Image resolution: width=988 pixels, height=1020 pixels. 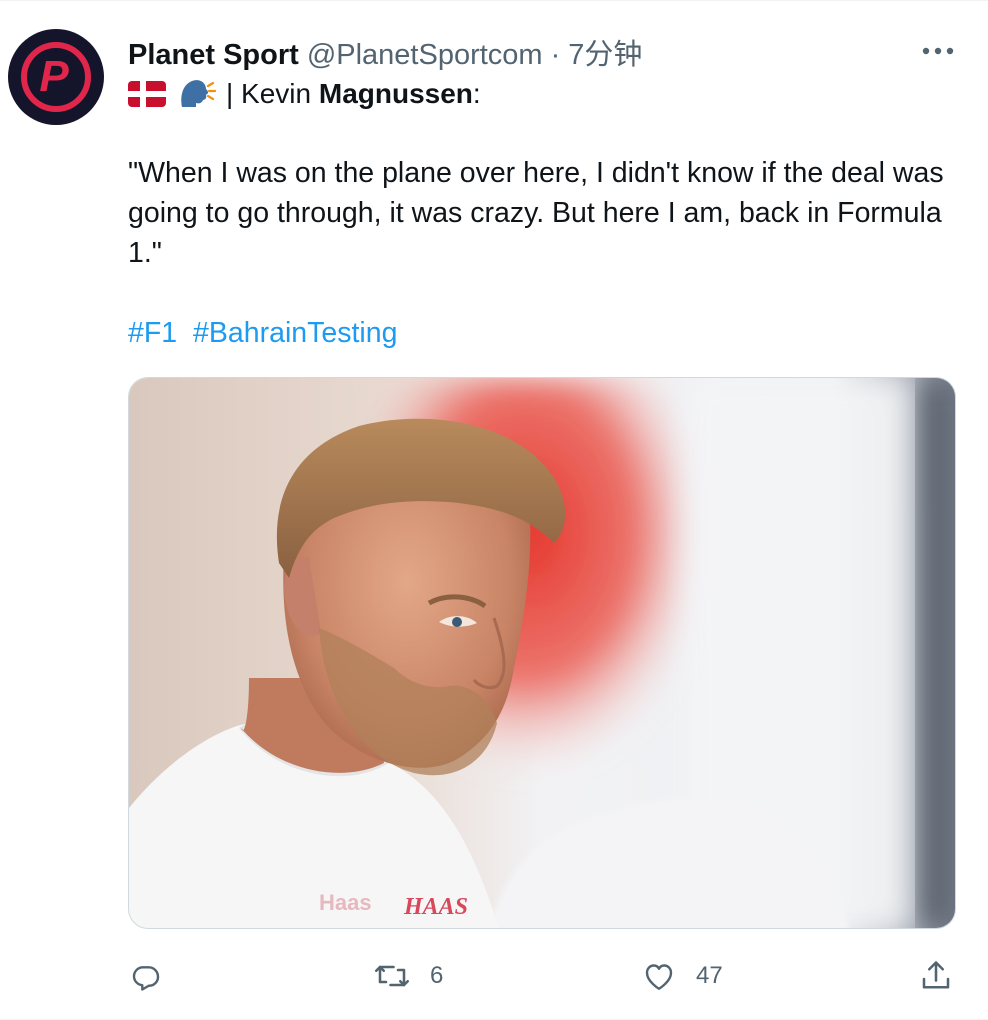 What do you see at coordinates (146, 978) in the screenshot?
I see `reply-icon` at bounding box center [146, 978].